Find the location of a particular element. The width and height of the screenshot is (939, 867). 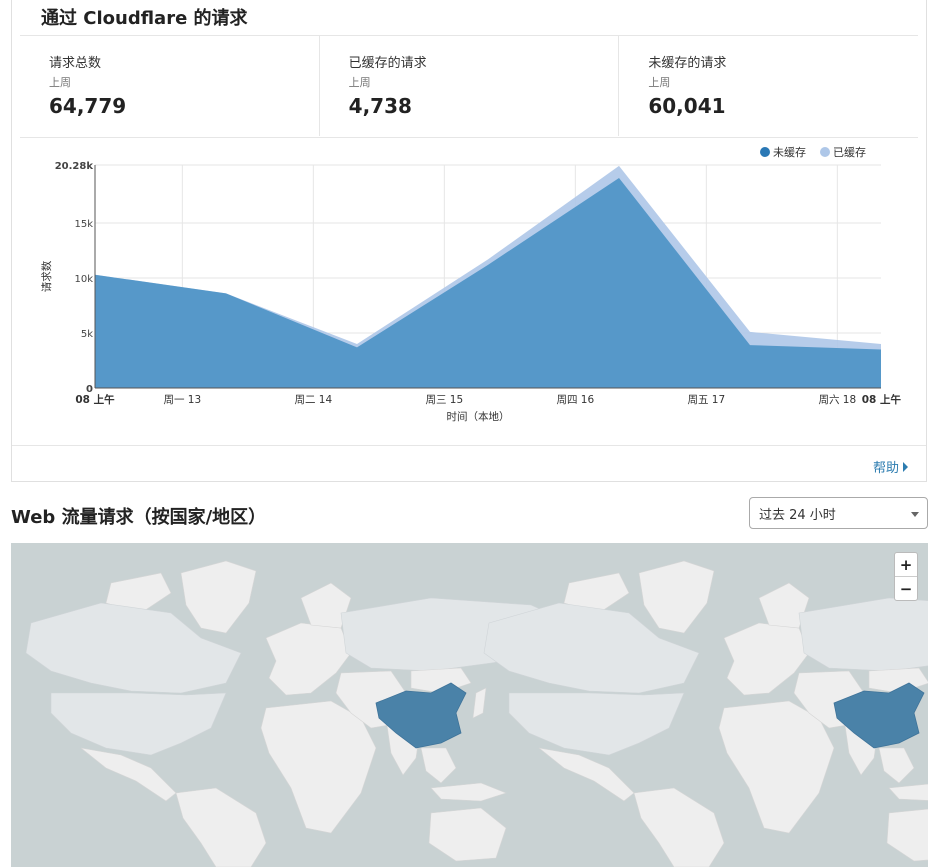

x-tick-label: 周五 17 is located at coordinates (706, 400).